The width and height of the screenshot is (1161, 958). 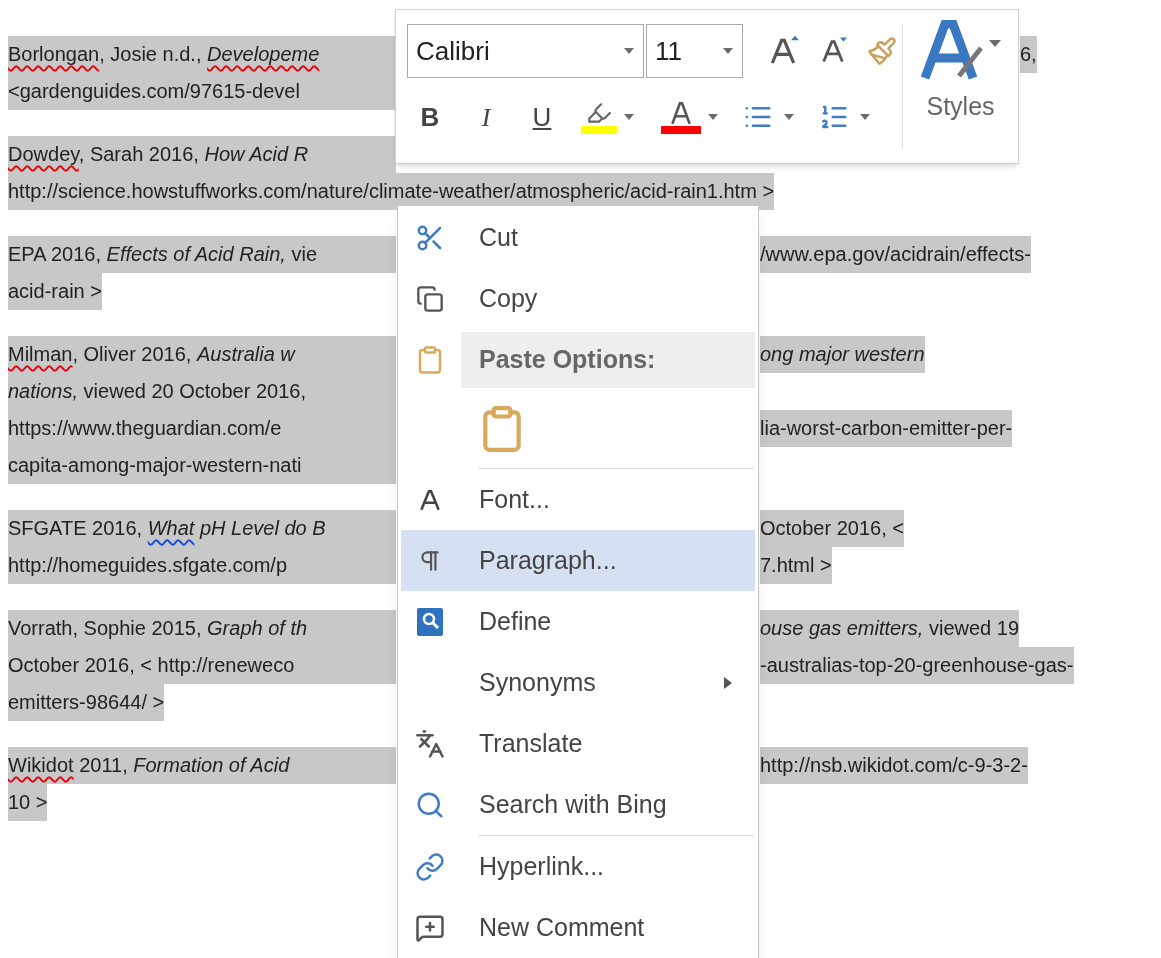 I want to click on reference-text: nations, viewed 20 October 2016,, so click(x=202, y=391).